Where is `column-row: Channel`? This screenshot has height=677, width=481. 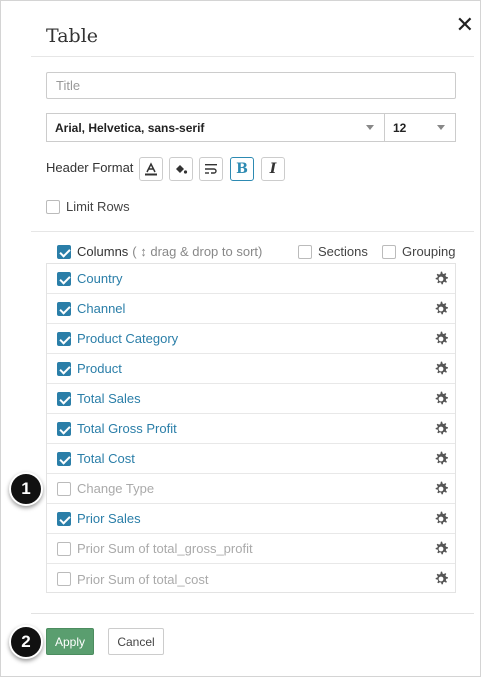
column-row: Channel is located at coordinates (251, 309).